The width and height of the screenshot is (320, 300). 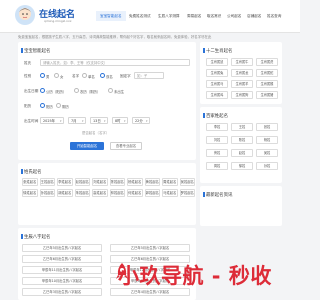 What do you see at coordinates (140, 16) in the screenshot?
I see `nav-item-name-test: 免费姓名测试` at bounding box center [140, 16].